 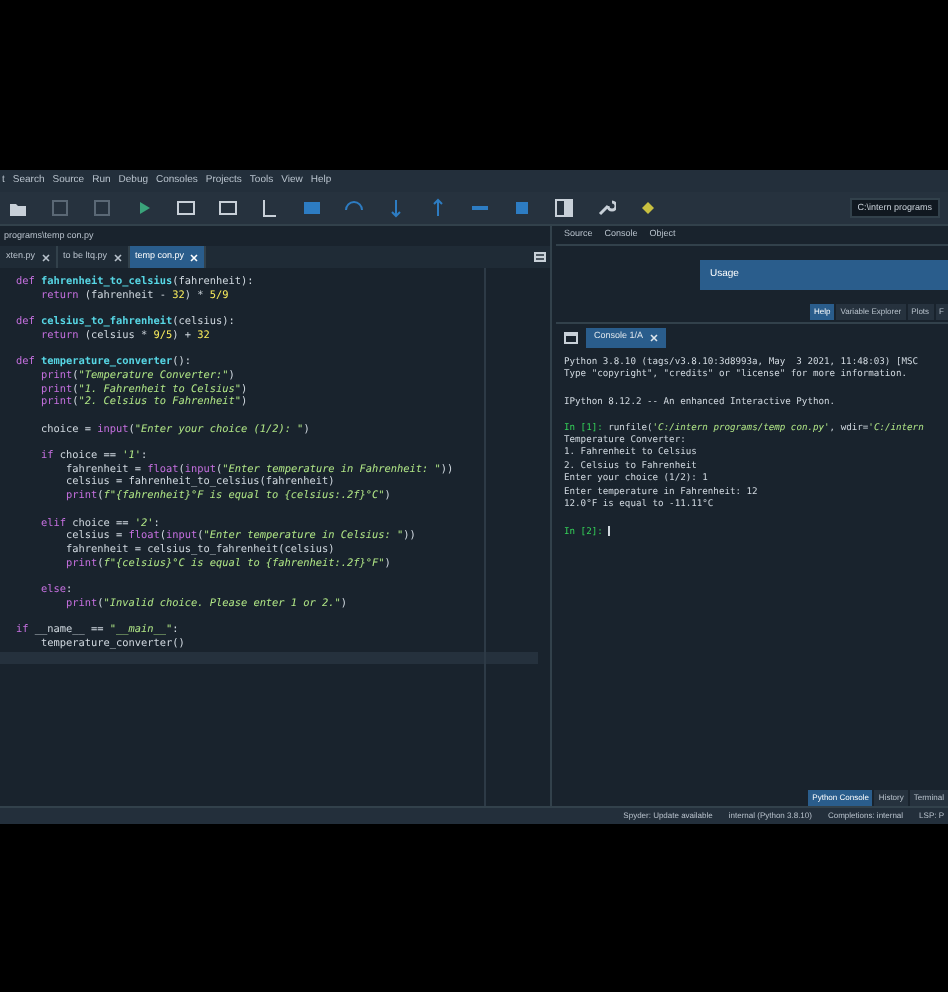 What do you see at coordinates (571, 337) in the screenshot?
I see `window-icon` at bounding box center [571, 337].